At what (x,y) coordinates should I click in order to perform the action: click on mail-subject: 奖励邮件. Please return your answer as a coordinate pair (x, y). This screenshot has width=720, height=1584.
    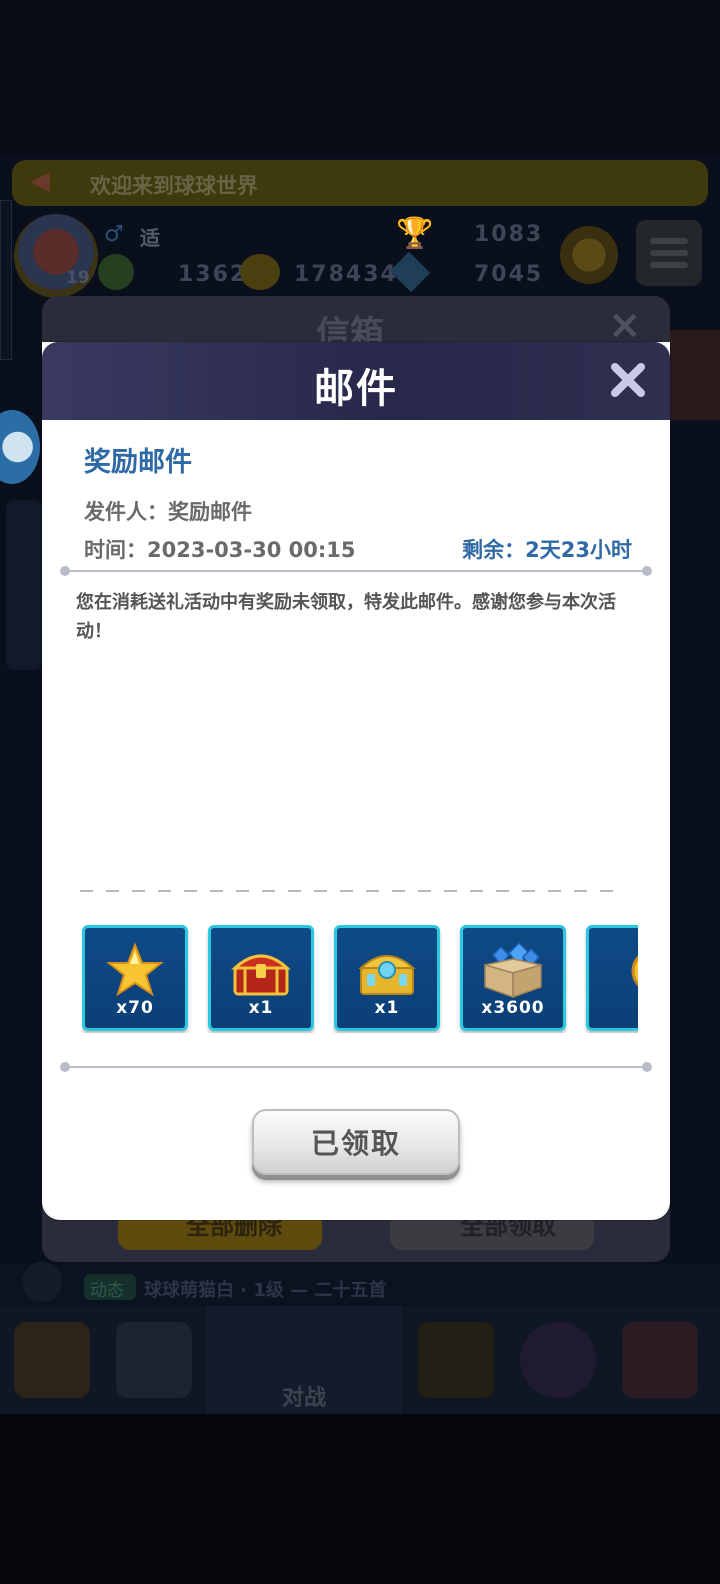
    Looking at the image, I should click on (138, 462).